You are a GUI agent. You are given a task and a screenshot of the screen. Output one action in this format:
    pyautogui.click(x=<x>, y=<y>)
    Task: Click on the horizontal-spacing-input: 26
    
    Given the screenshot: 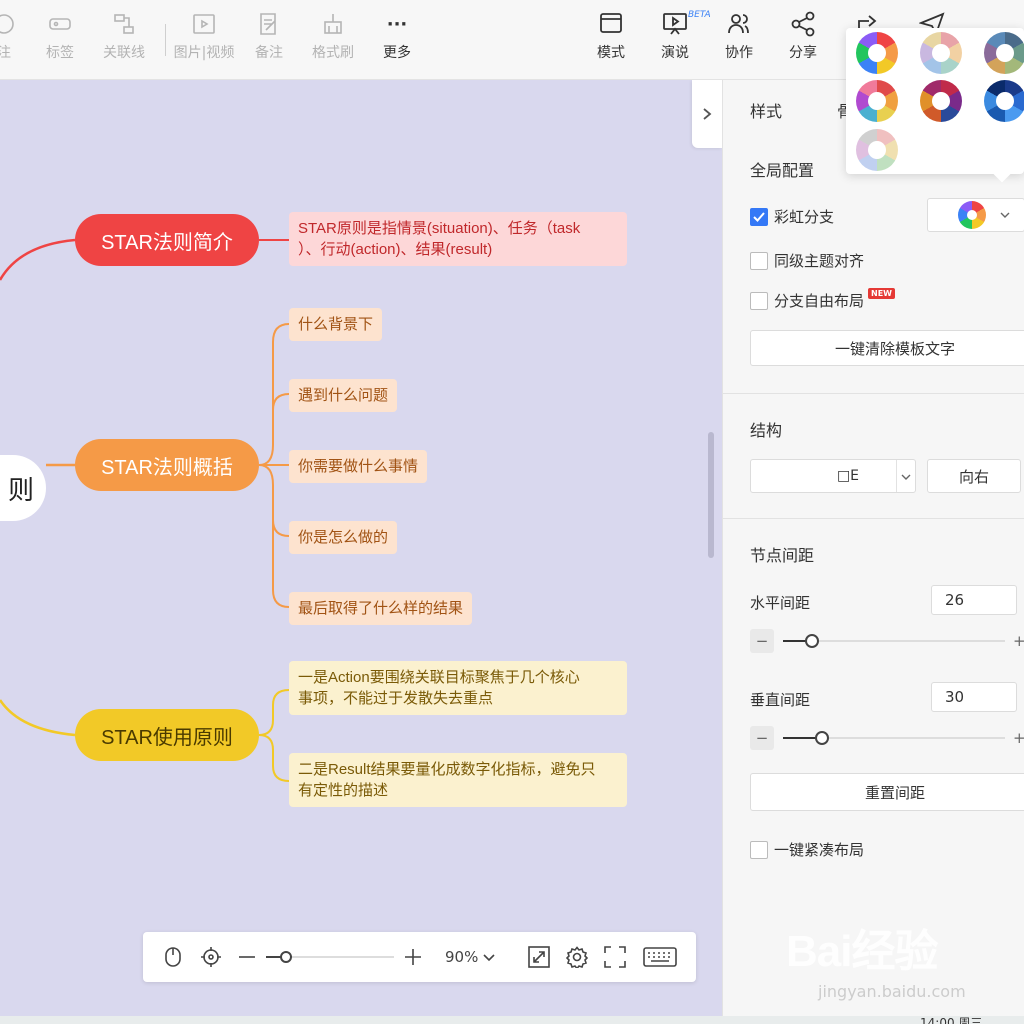 What is the action you would take?
    pyautogui.click(x=974, y=600)
    